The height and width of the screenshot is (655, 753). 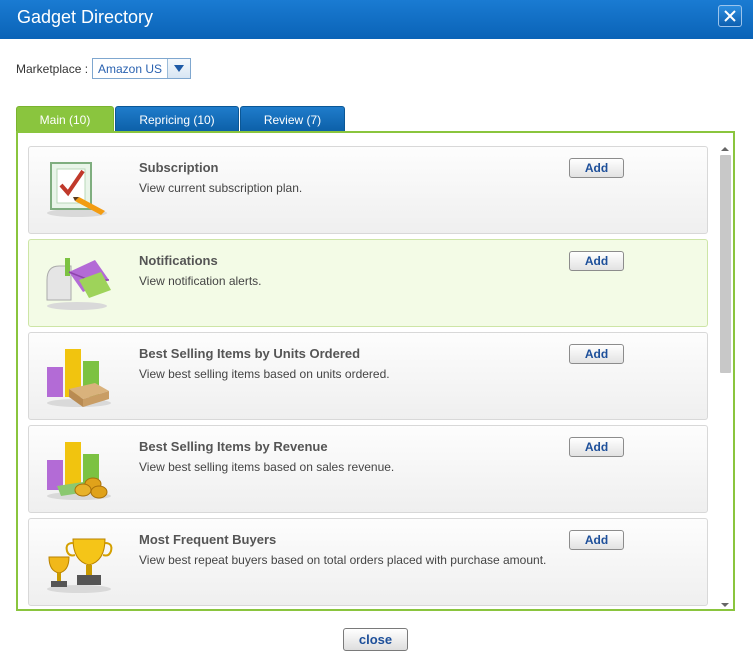 I want to click on dropdown-arrow, so click(x=178, y=68).